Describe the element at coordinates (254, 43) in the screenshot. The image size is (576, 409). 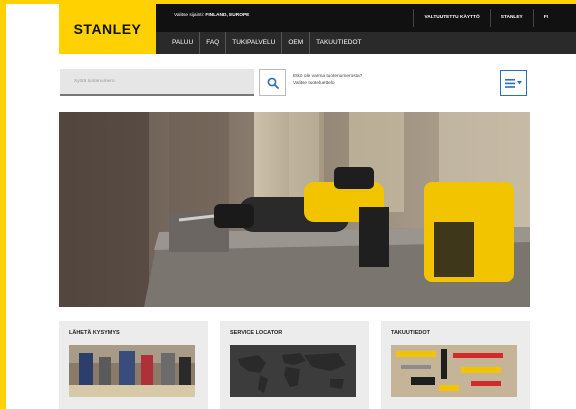
I see `nav-item-support: TUKIPALVELU` at that location.